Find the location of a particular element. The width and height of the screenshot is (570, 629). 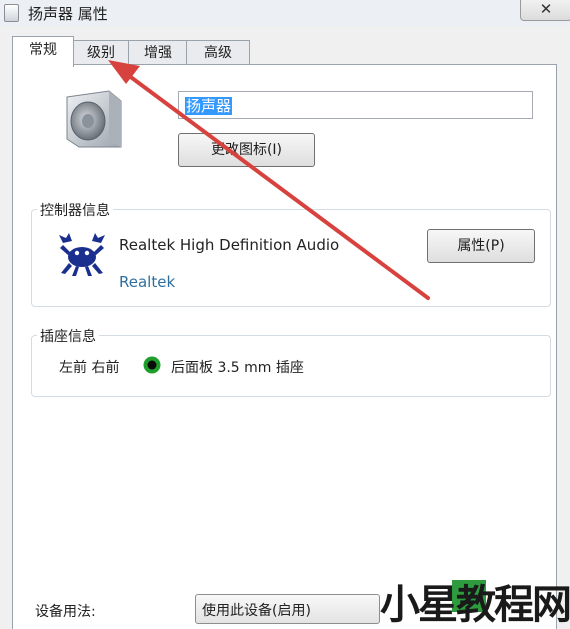

tab-enhancements: 增强 is located at coordinates (158, 52).